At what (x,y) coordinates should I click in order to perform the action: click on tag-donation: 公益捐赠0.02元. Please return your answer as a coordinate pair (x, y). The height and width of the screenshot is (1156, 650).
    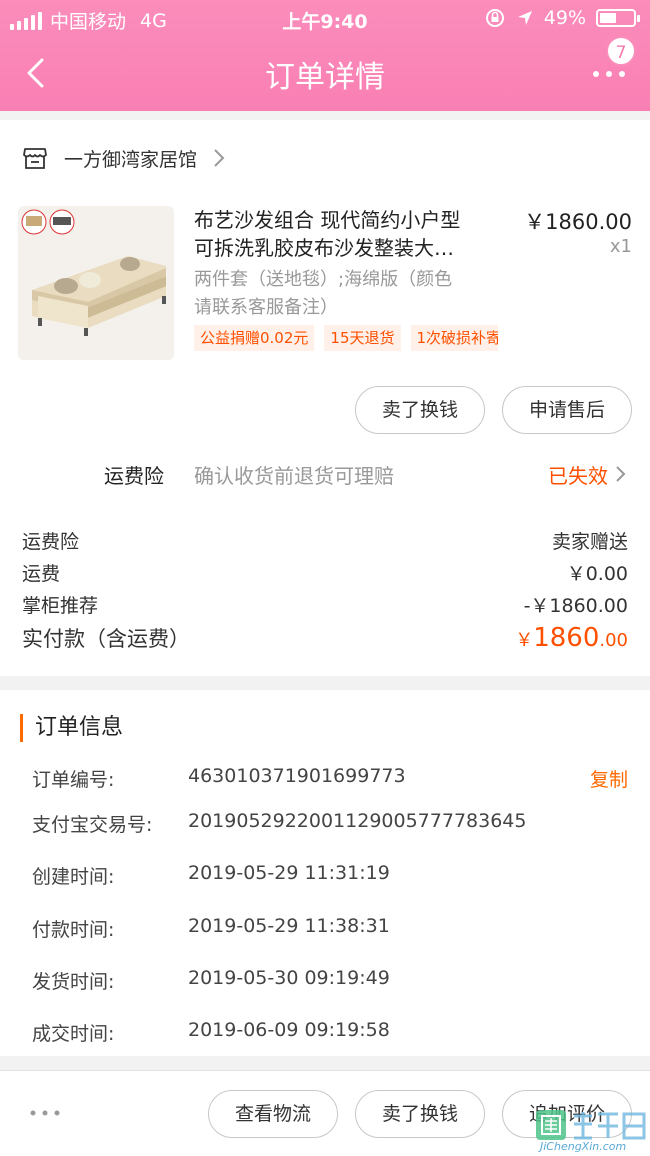
    Looking at the image, I should click on (254, 338).